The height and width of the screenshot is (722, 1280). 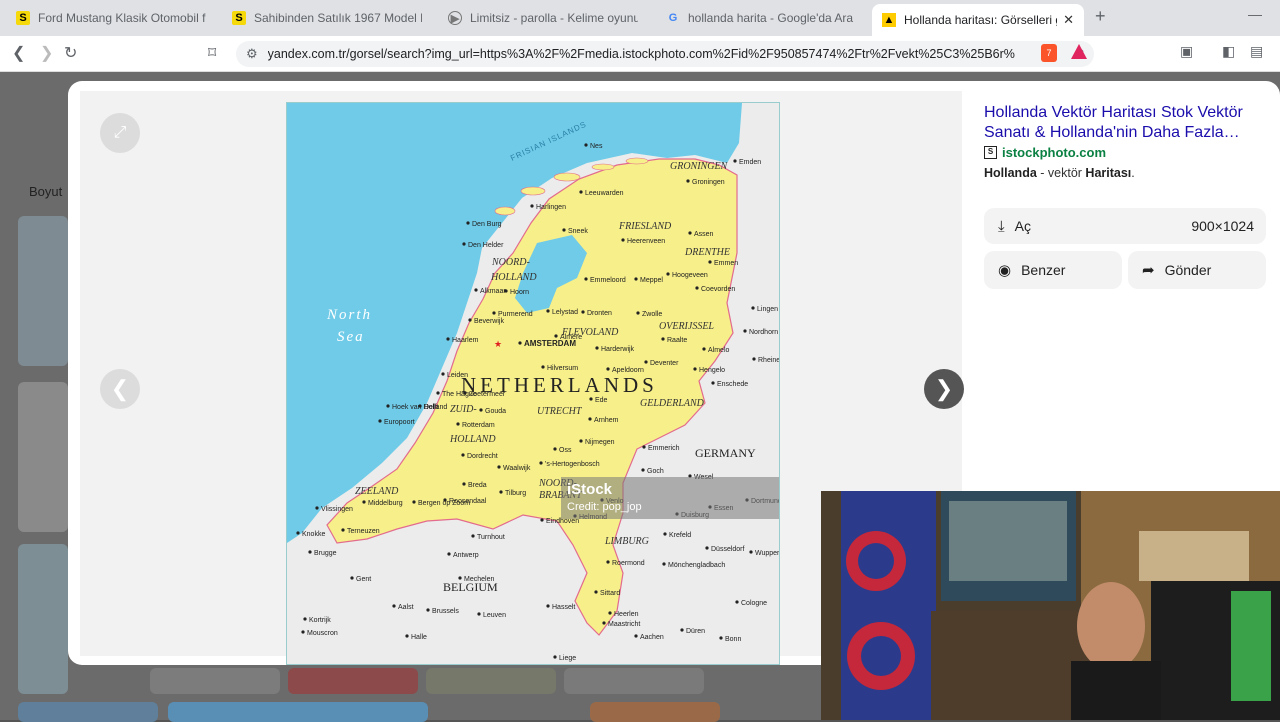 What do you see at coordinates (1148, 270) in the screenshot?
I see `share-arrow-icon: ➦` at bounding box center [1148, 270].